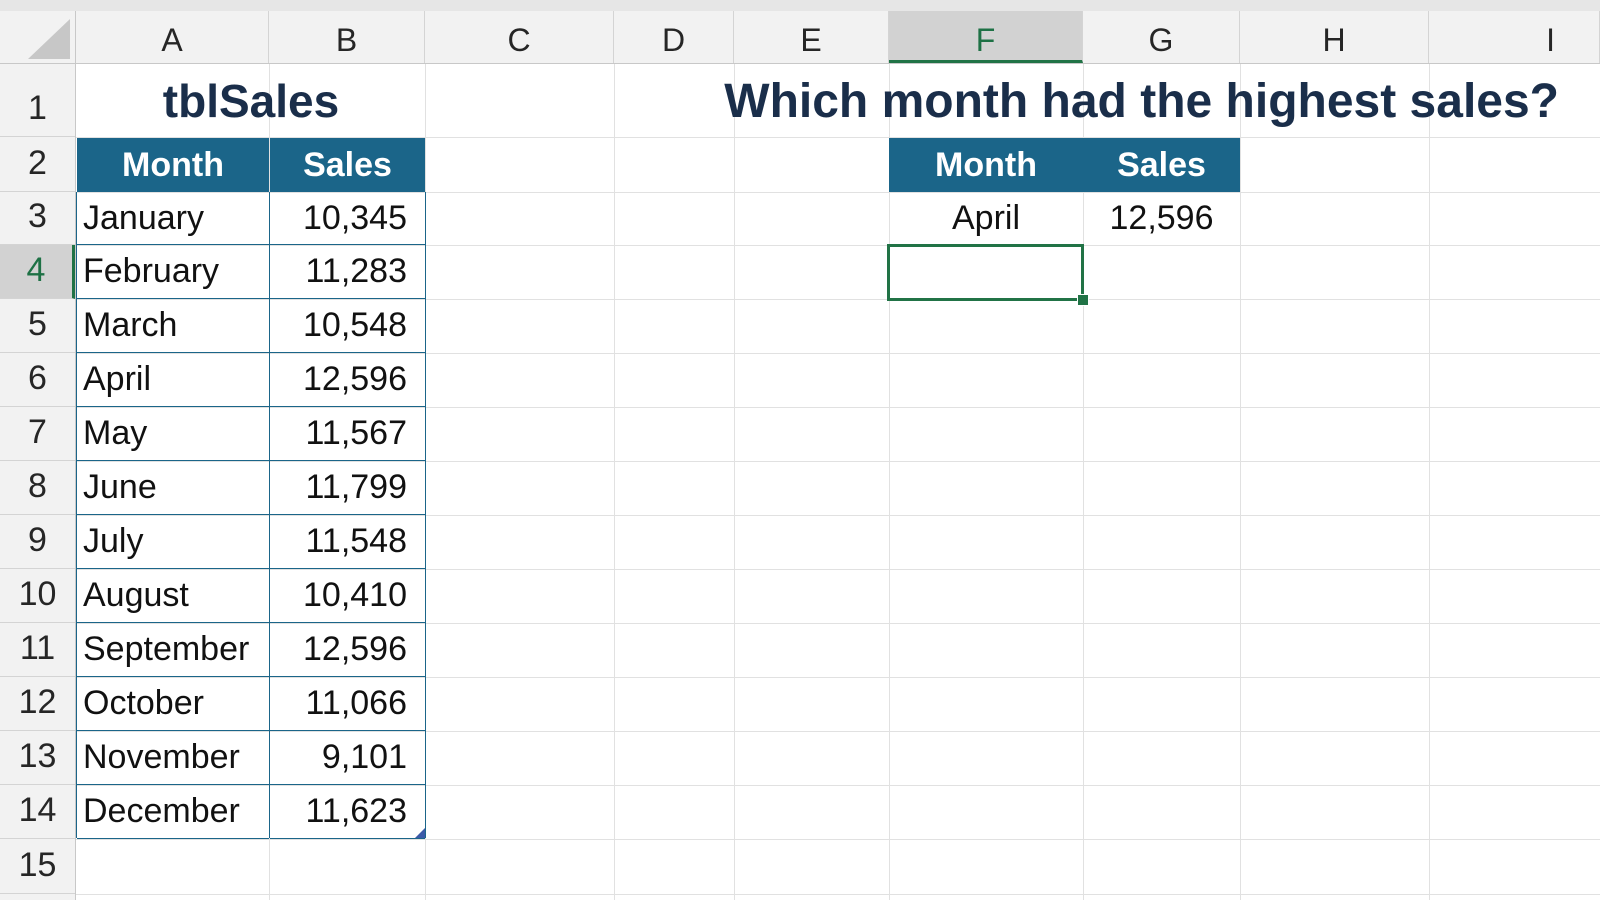  I want to click on column-header-b: B, so click(347, 37).